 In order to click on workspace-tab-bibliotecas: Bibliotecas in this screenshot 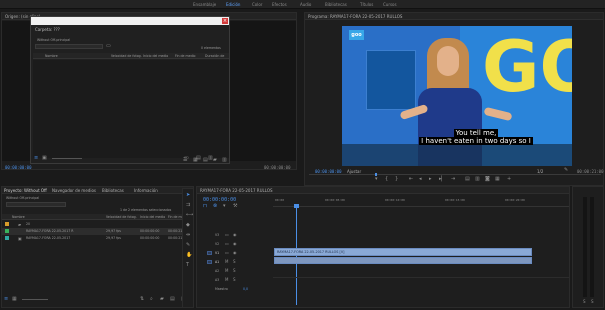, I will do `click(336, 4)`.